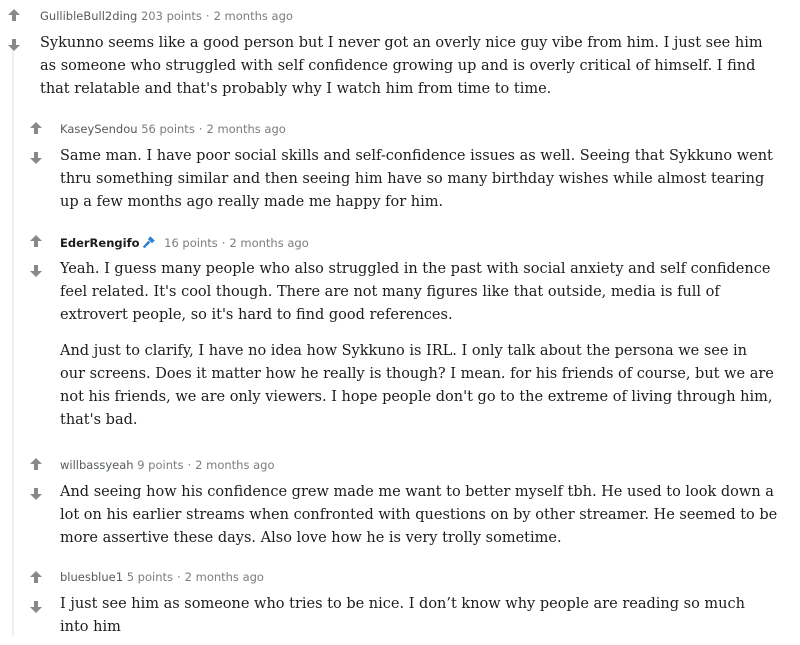 The height and width of the screenshot is (645, 800). I want to click on comment-meta: KaseySendou 56 points · 2 months ago, so click(173, 129).